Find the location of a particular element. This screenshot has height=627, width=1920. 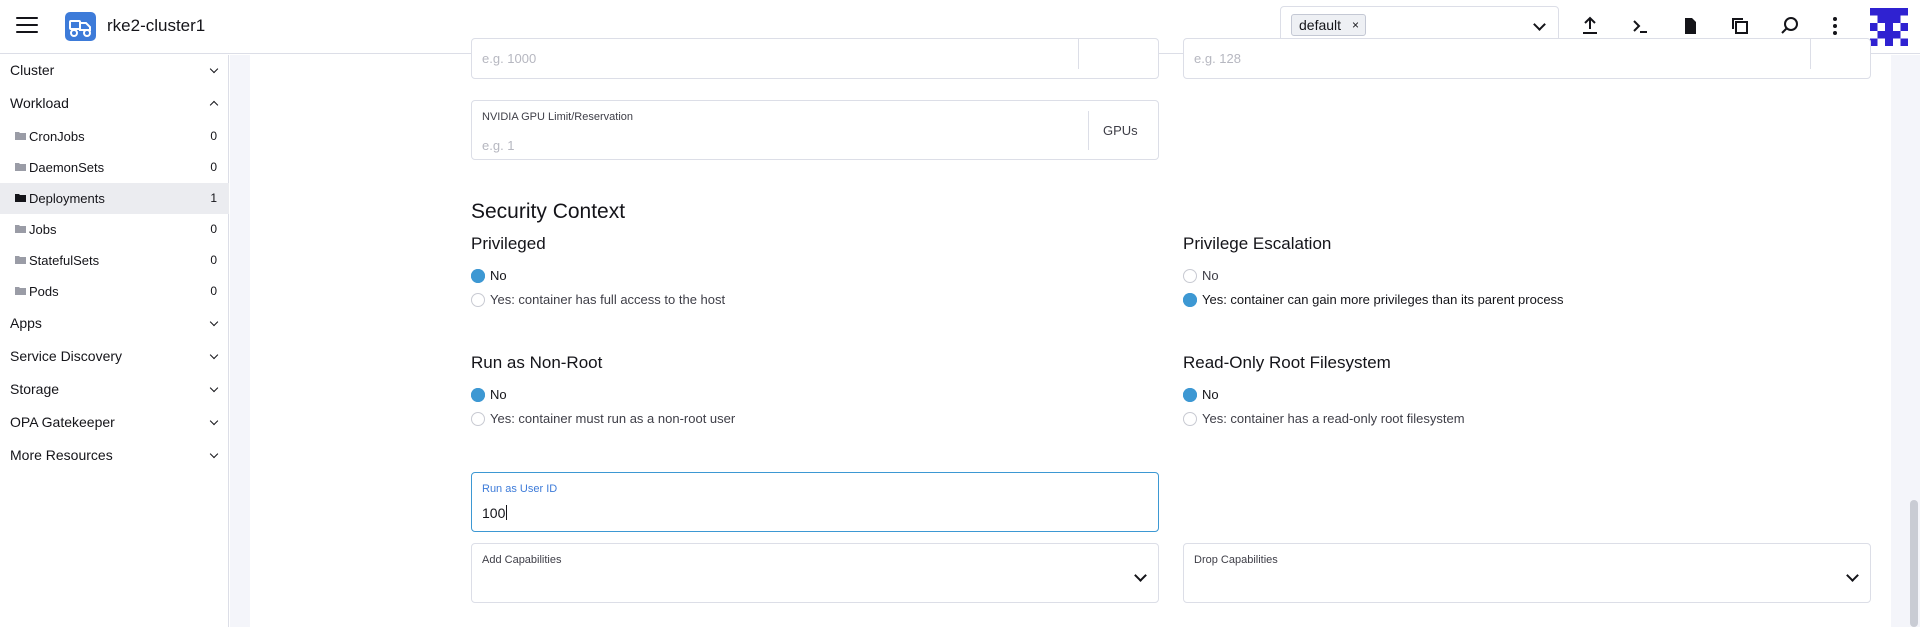

sidebar-group-label: Workload is located at coordinates (39, 103).